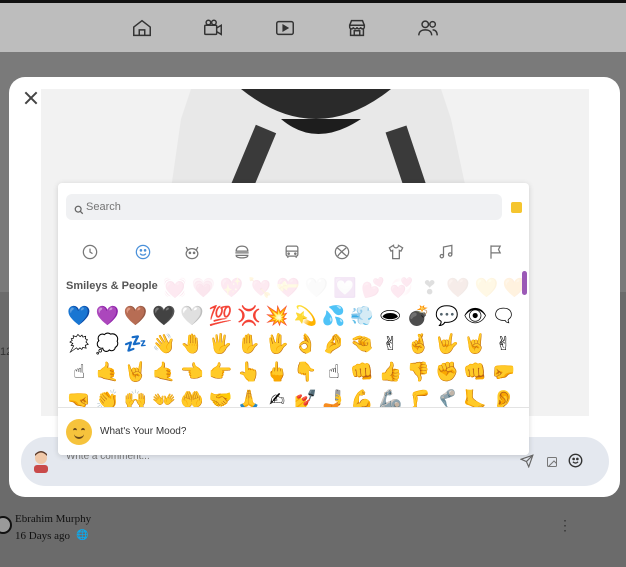  What do you see at coordinates (249, 372) in the screenshot?
I see `emoji-item: 👆` at bounding box center [249, 372].